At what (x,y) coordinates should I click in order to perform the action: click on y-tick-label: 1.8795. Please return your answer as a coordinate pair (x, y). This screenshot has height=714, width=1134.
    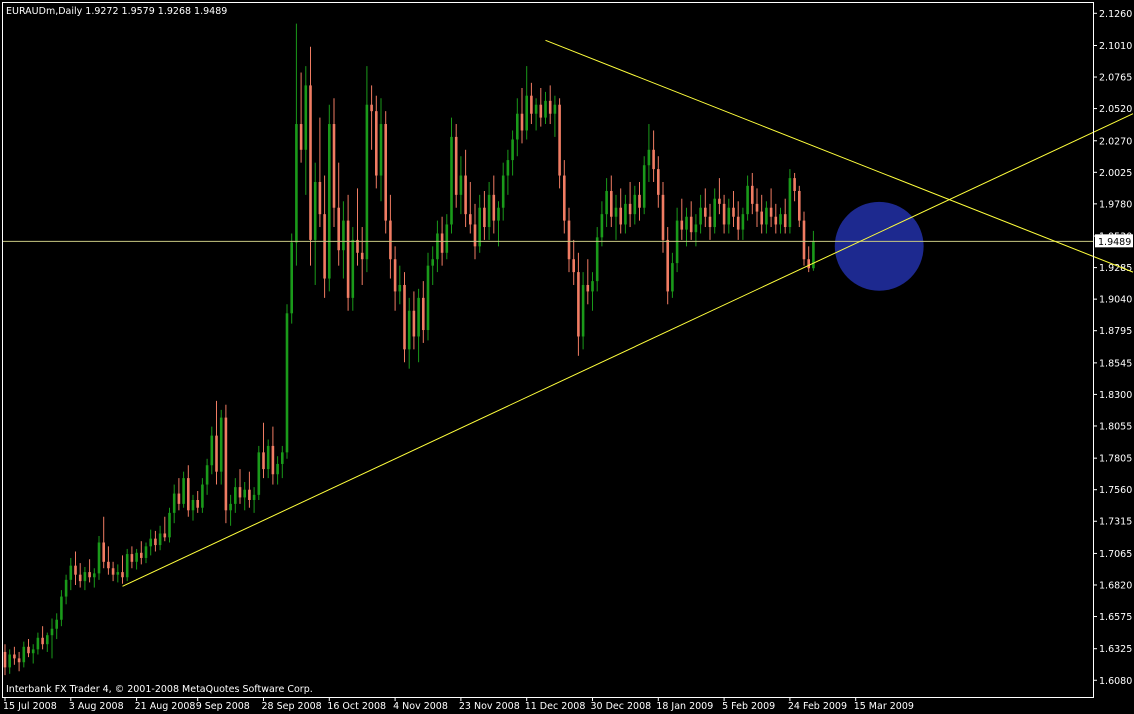
    Looking at the image, I should click on (1115, 331).